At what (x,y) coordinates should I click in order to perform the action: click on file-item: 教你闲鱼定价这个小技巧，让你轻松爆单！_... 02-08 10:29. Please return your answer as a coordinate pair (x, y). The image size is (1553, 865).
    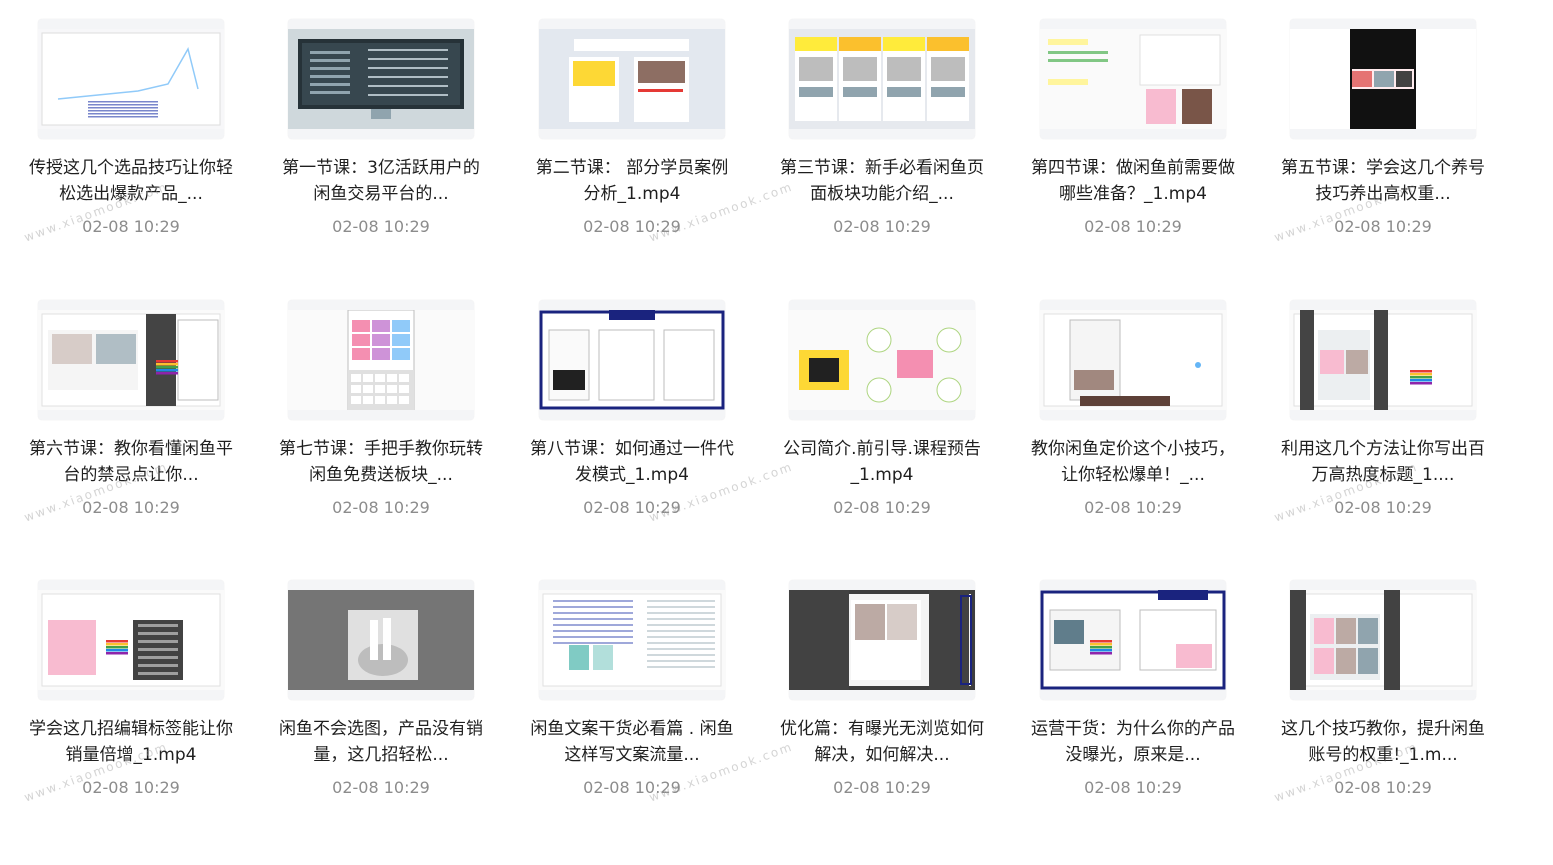
    Looking at the image, I should click on (1140, 410).